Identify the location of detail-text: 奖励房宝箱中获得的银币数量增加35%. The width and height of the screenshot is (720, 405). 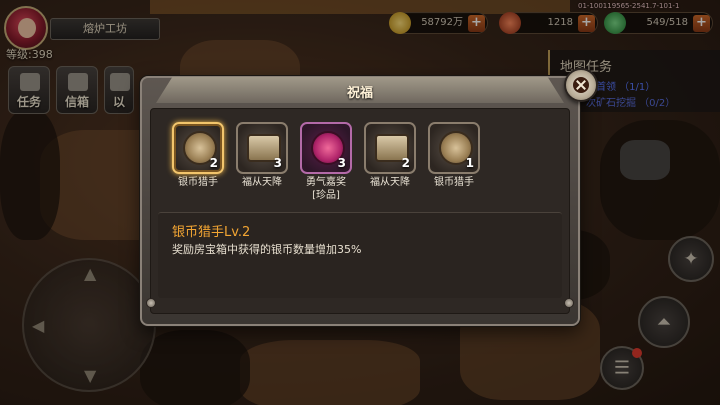
(267, 249).